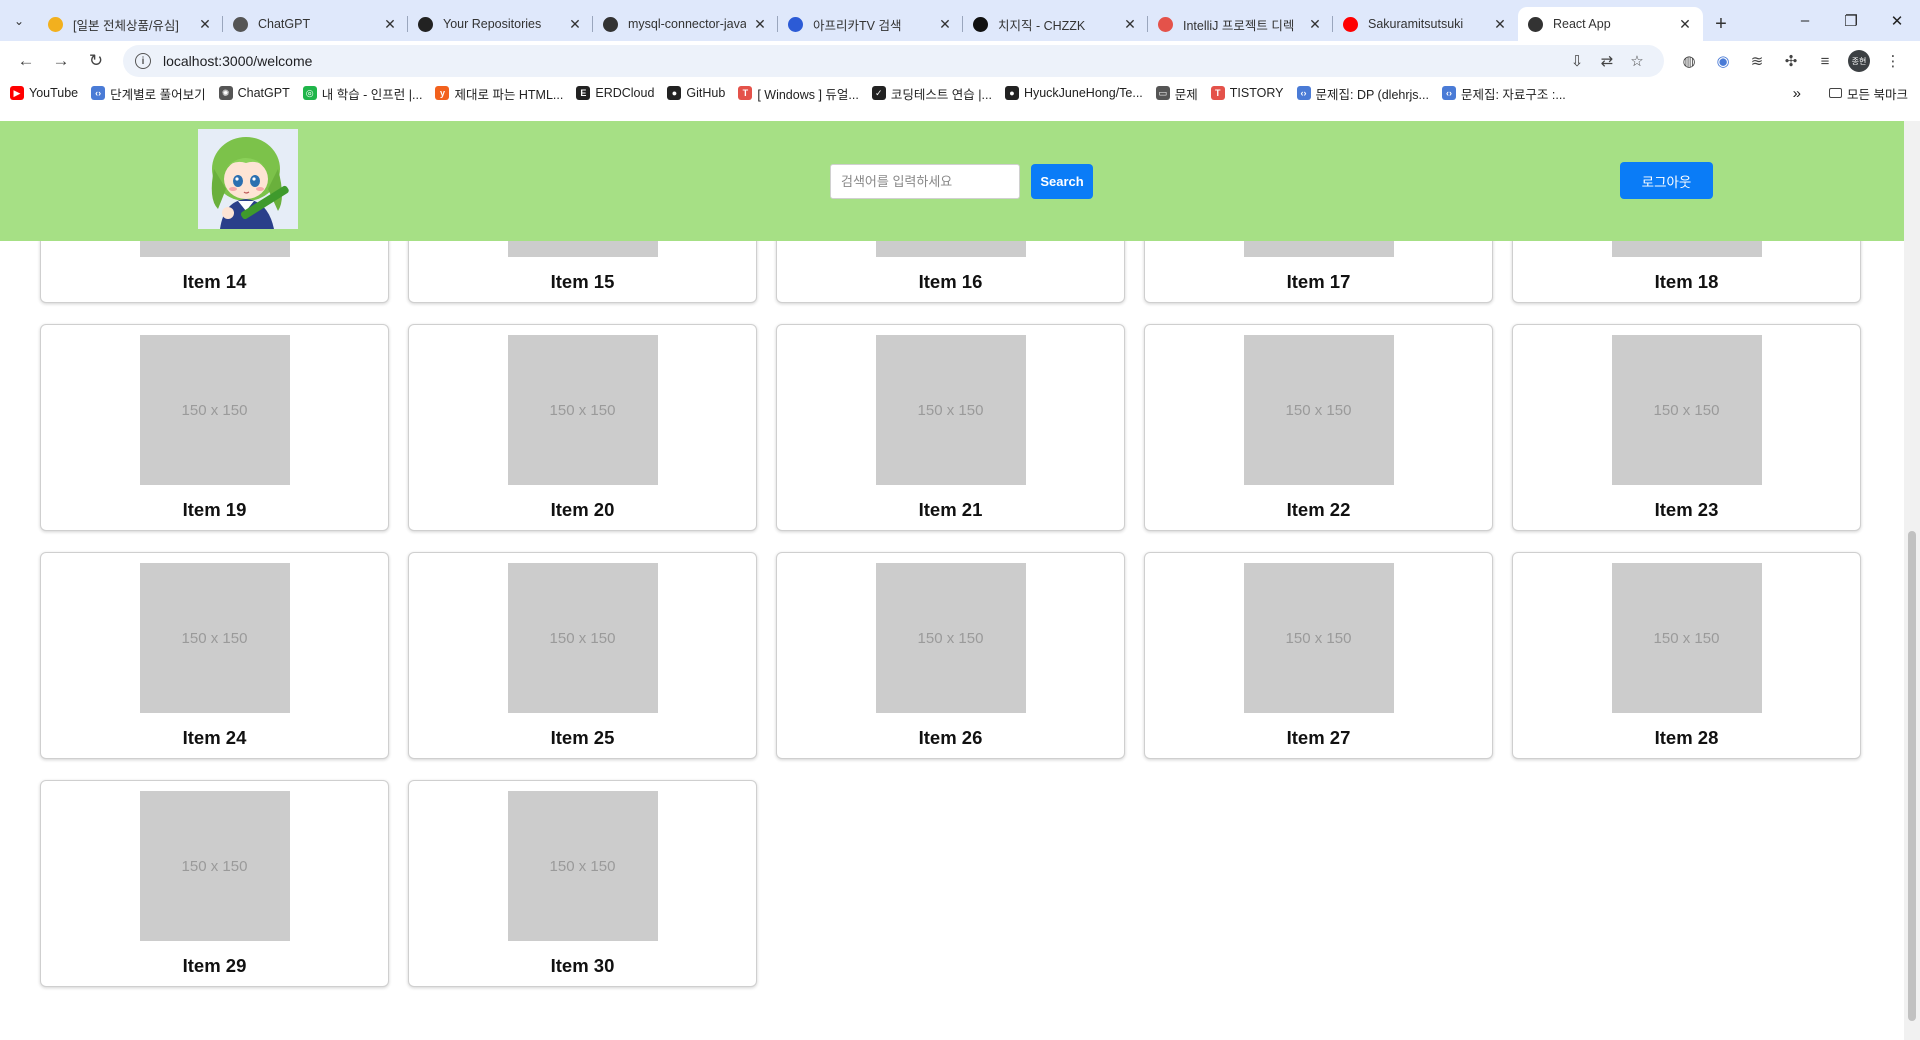  I want to click on minimize-button: –, so click(1805, 20).